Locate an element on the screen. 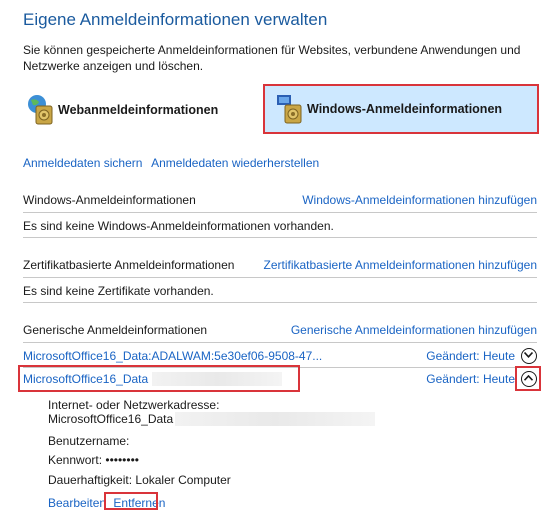 Image resolution: width=547 pixels, height=510 pixels. password-value: •••••••• is located at coordinates (122, 460).